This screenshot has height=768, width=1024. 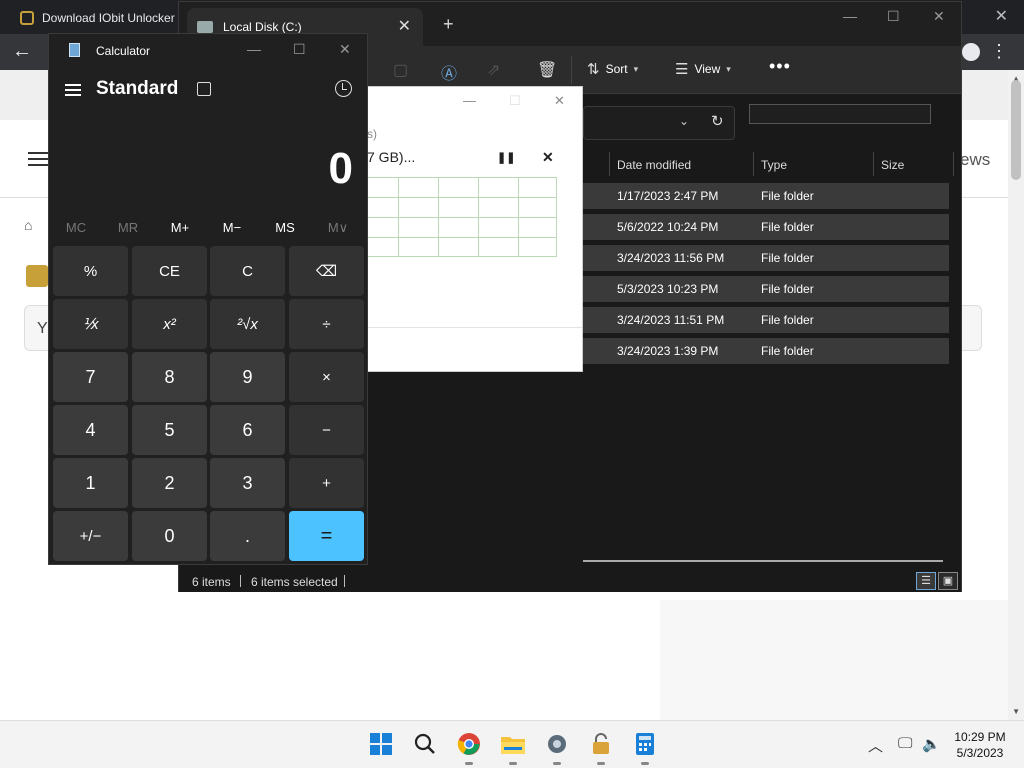 I want to click on memory-list-button: M∨, so click(x=338, y=228).